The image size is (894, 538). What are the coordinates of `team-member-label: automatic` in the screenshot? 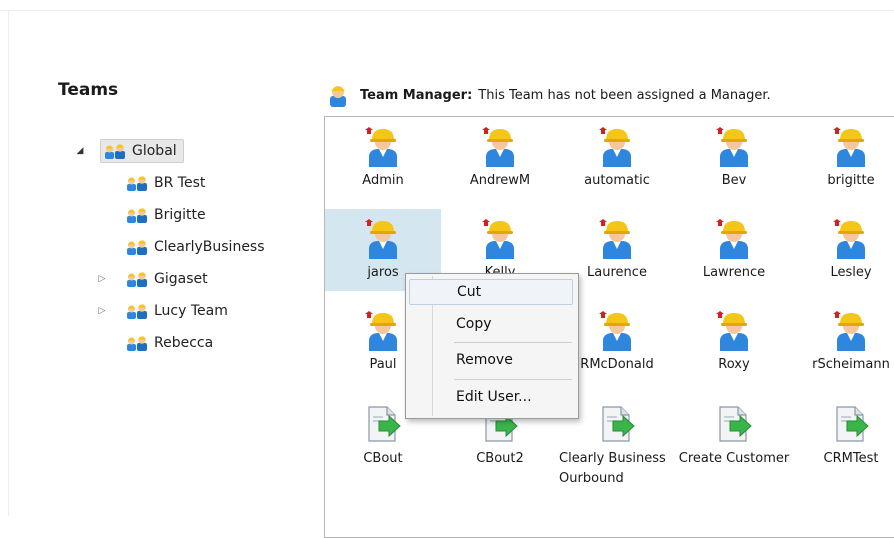 It's located at (617, 180).